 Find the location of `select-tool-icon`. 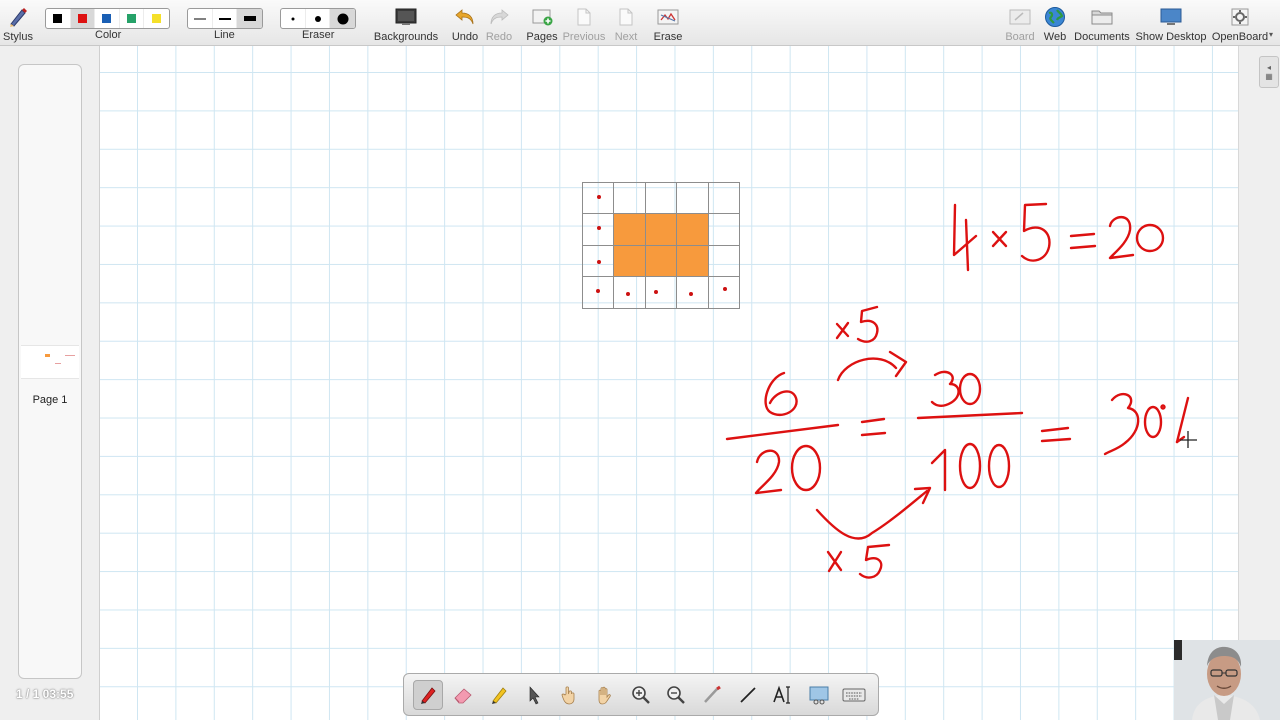

select-tool-icon is located at coordinates (534, 695).